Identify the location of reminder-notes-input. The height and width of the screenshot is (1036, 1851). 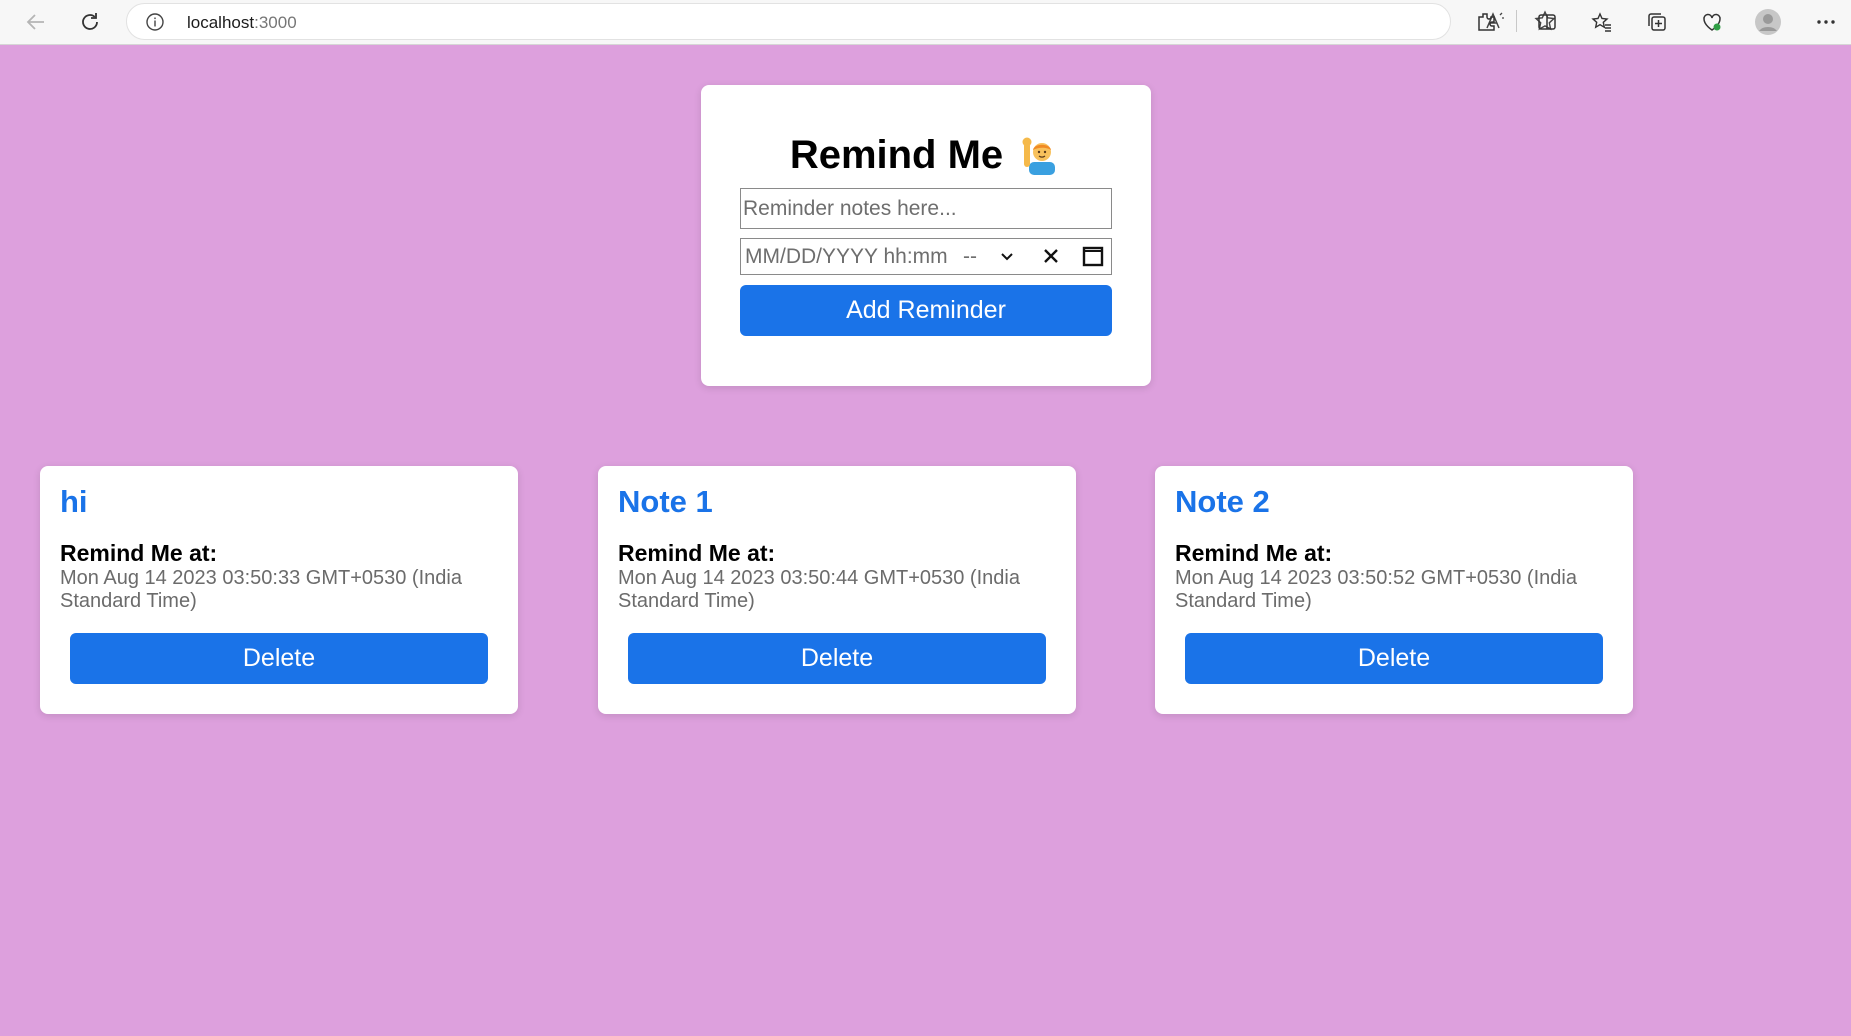
(926, 208).